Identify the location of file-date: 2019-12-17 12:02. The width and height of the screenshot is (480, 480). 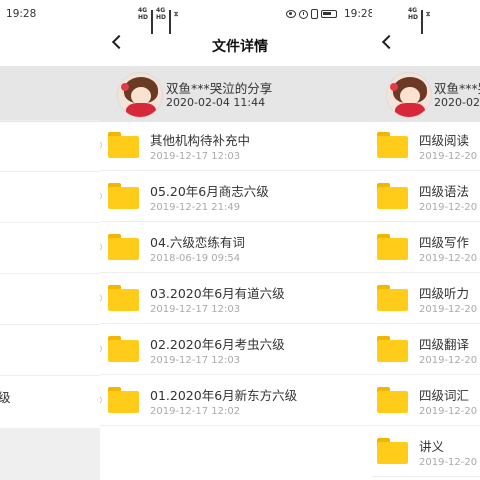
(195, 411).